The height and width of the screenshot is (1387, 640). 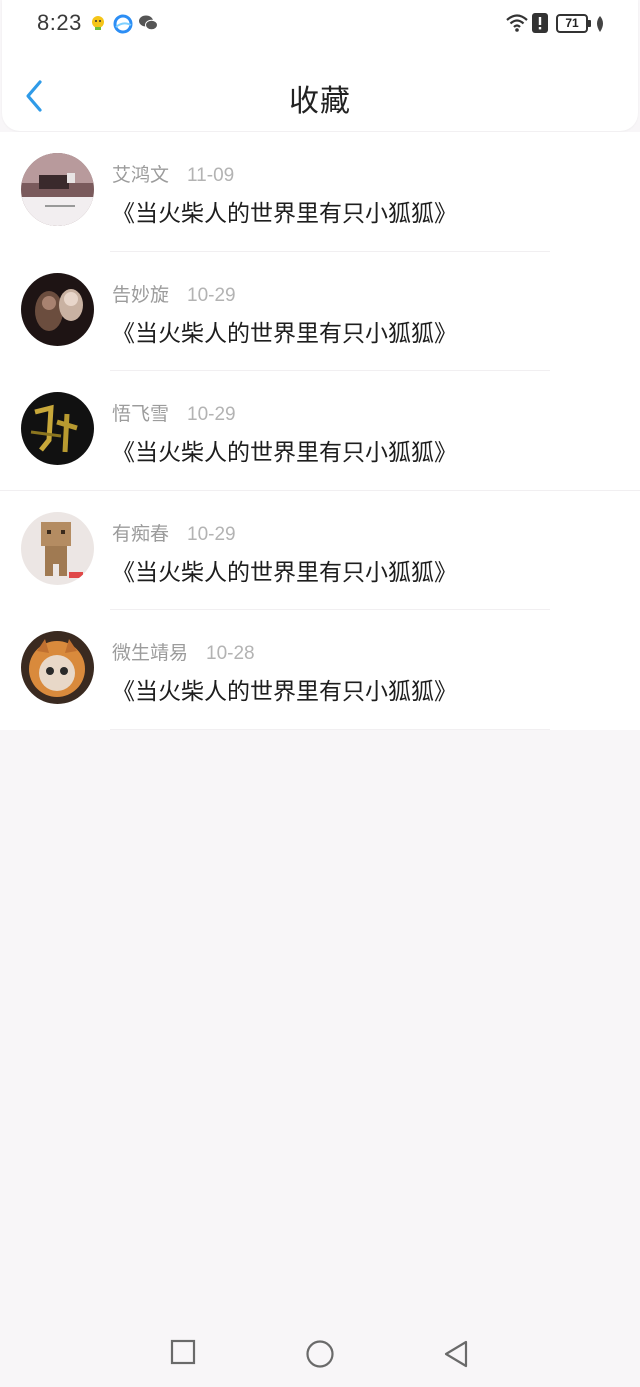 What do you see at coordinates (320, 101) in the screenshot?
I see `page-title: 收藏` at bounding box center [320, 101].